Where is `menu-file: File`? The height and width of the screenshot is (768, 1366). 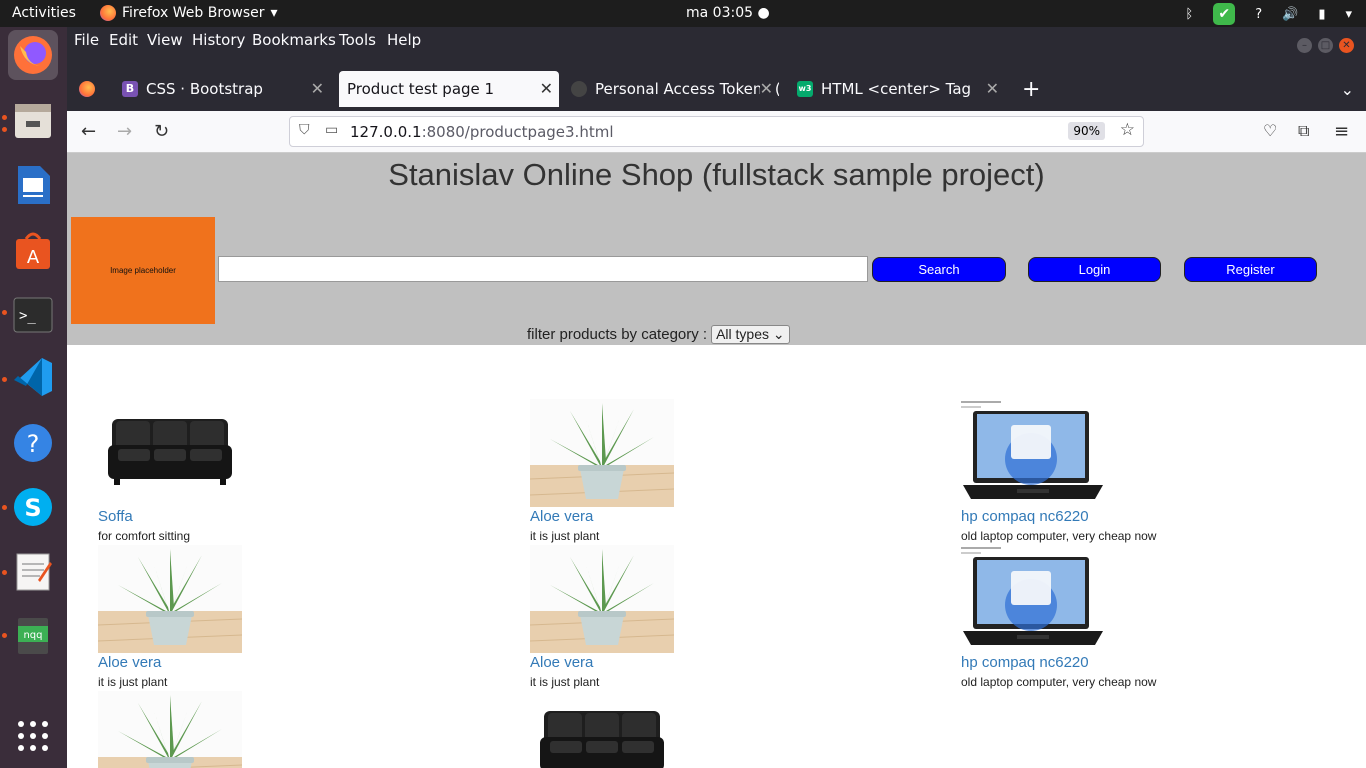
menu-file: File is located at coordinates (86, 40).